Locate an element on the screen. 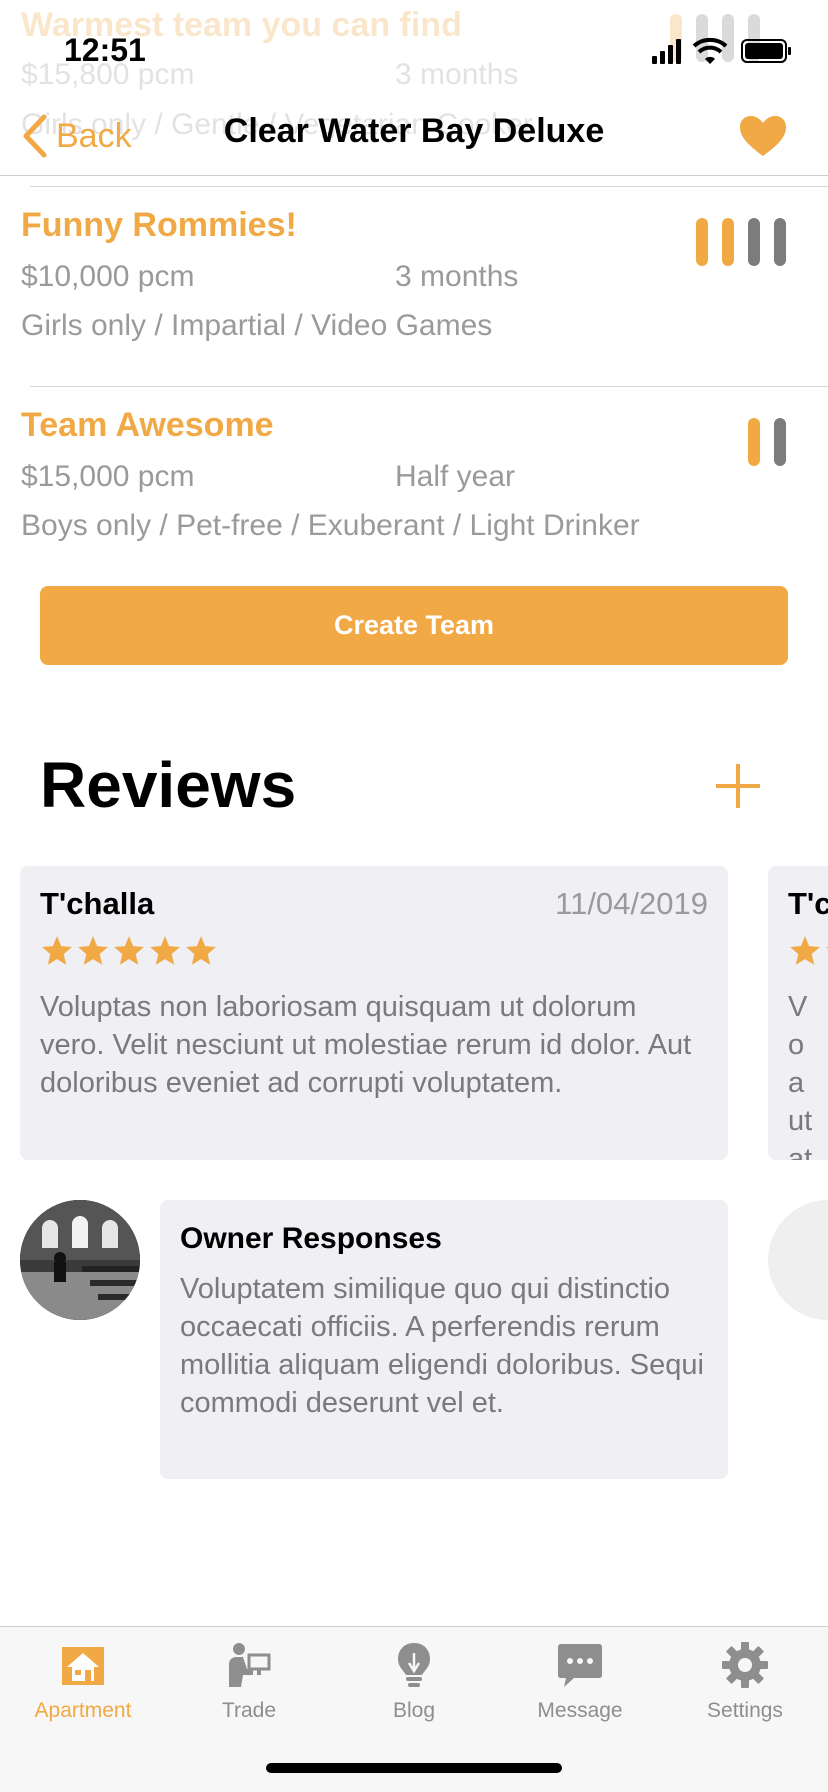  status-bar: 12:51 is located at coordinates (414, 48).